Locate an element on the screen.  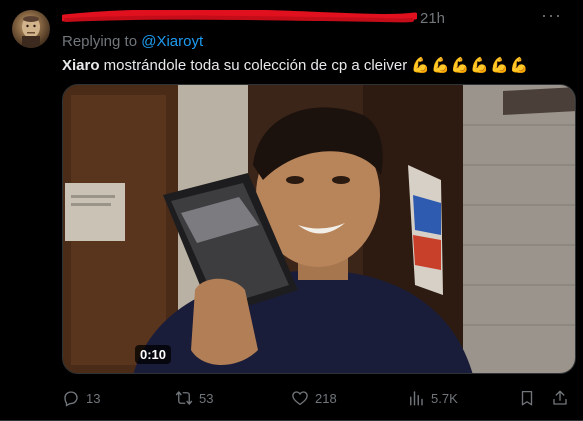
retweet-button: 53 is located at coordinates (194, 398).